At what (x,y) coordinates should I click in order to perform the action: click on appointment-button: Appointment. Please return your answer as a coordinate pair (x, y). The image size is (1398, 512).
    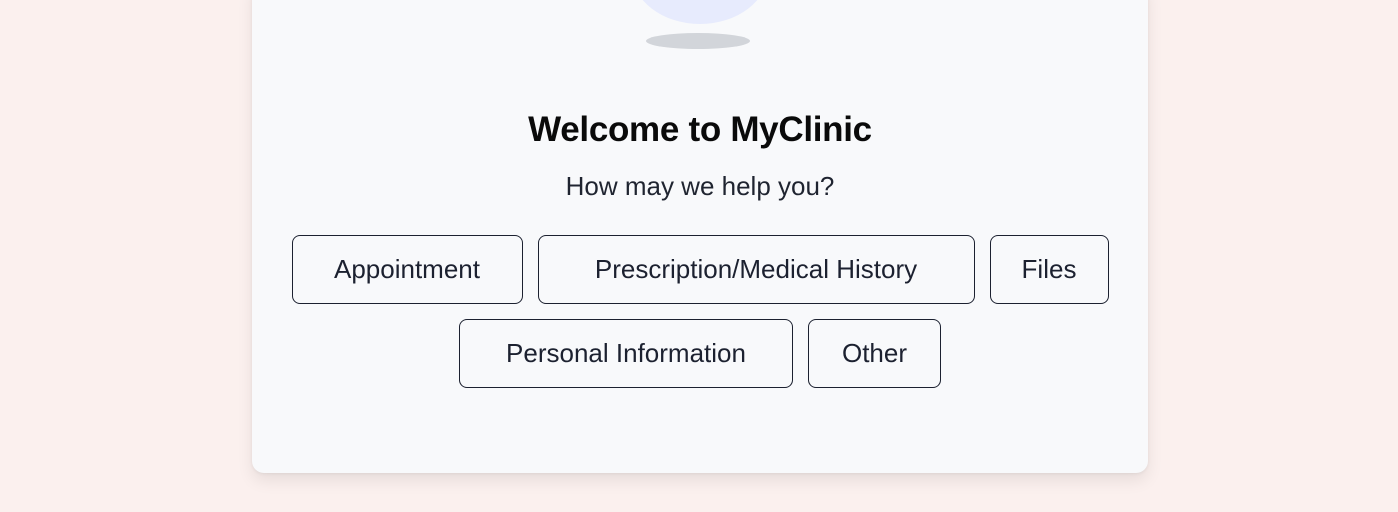
    Looking at the image, I should click on (407, 269).